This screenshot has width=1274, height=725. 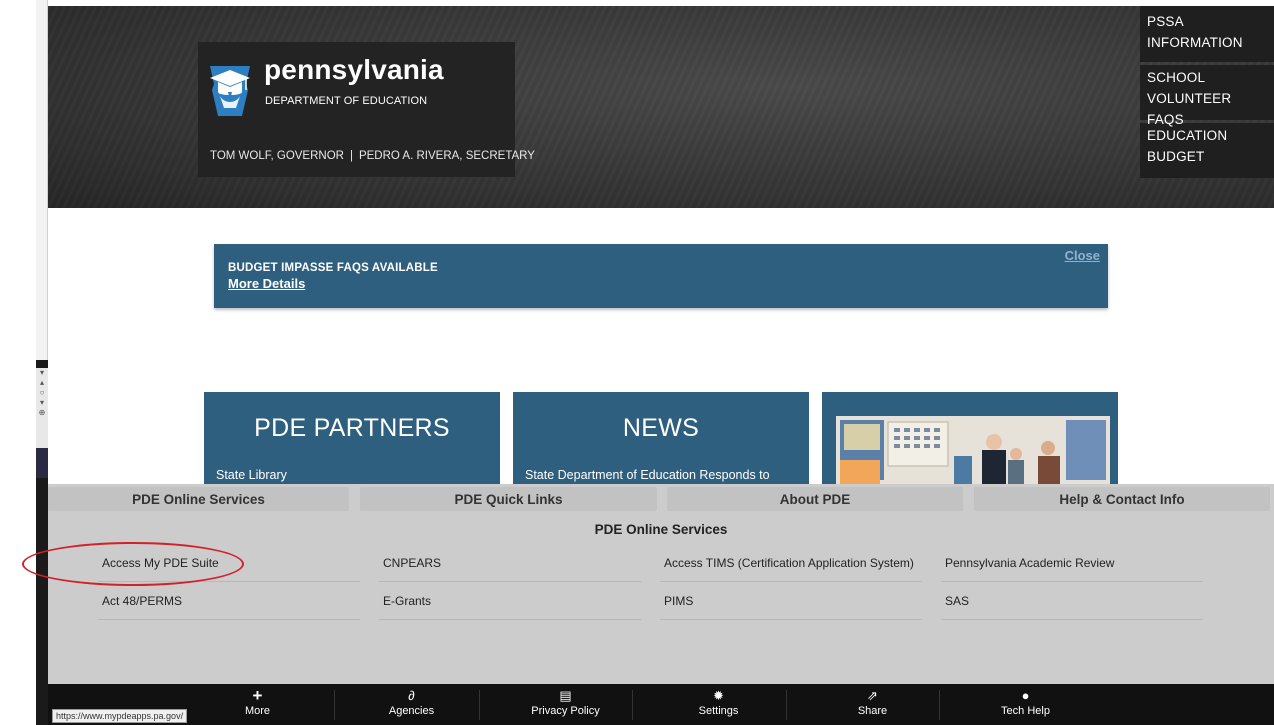 I want to click on toolbar-agencies-button: ∂ Agencies, so click(x=411, y=704).